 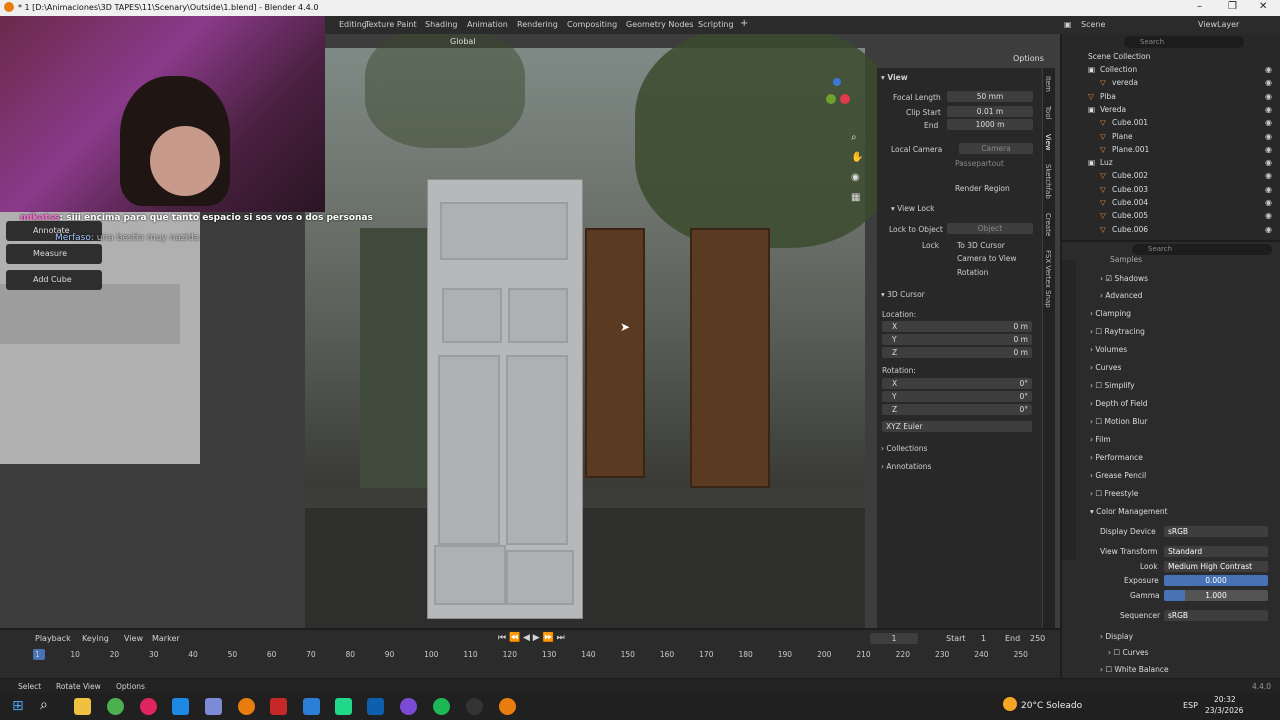 What do you see at coordinates (441, 24) in the screenshot?
I see `tab-shading: Shading` at bounding box center [441, 24].